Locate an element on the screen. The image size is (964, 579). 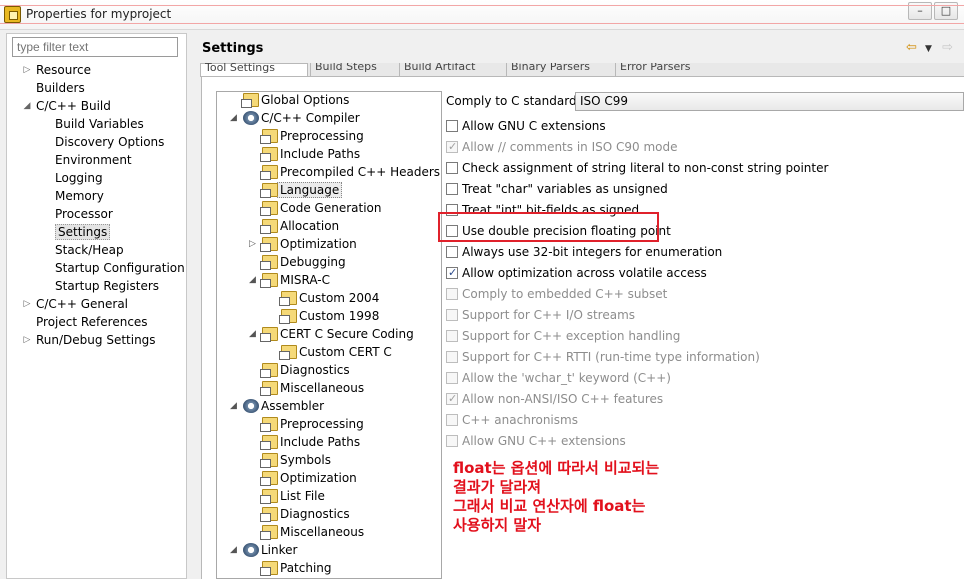
nav-item: ▷ C/C++ General is located at coordinates (76, 304).